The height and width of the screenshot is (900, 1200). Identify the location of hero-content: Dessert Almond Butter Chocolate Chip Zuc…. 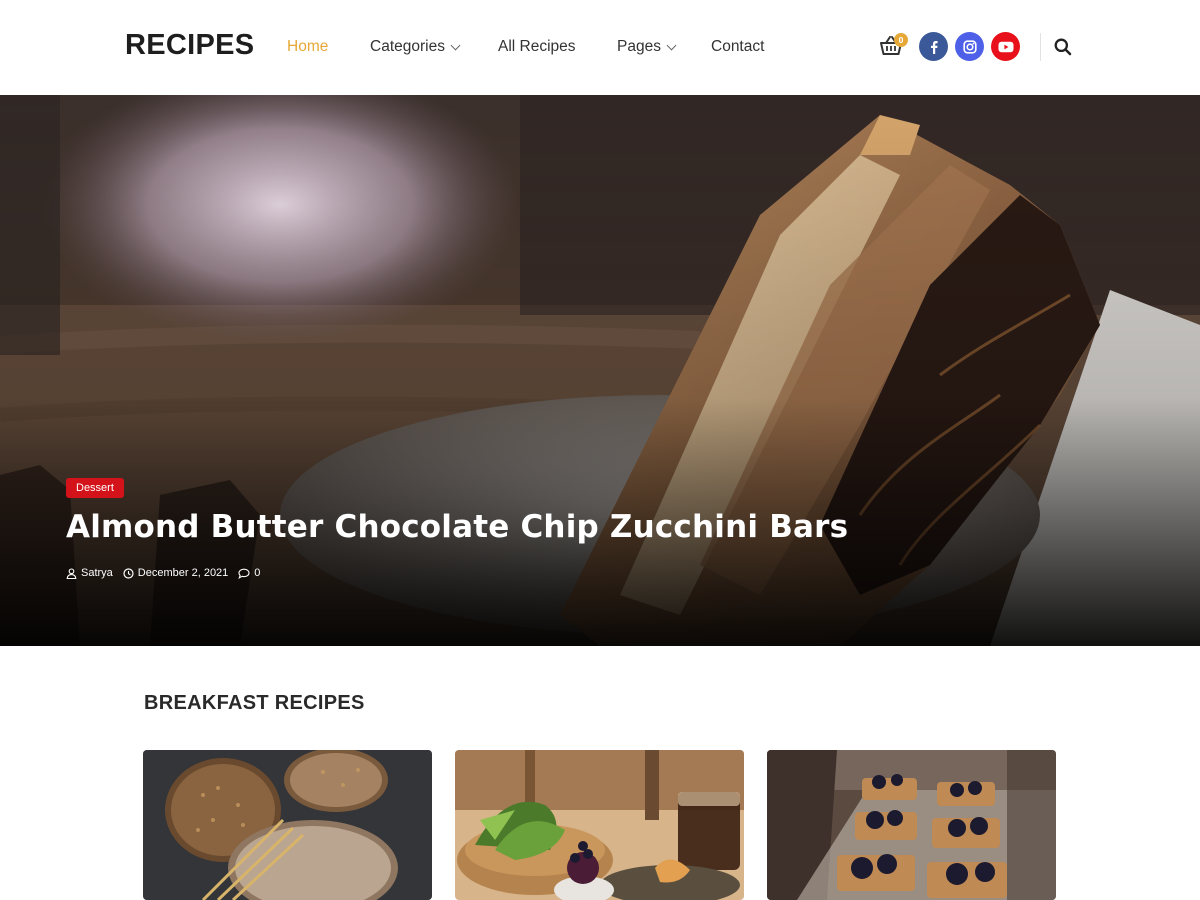
(516, 528).